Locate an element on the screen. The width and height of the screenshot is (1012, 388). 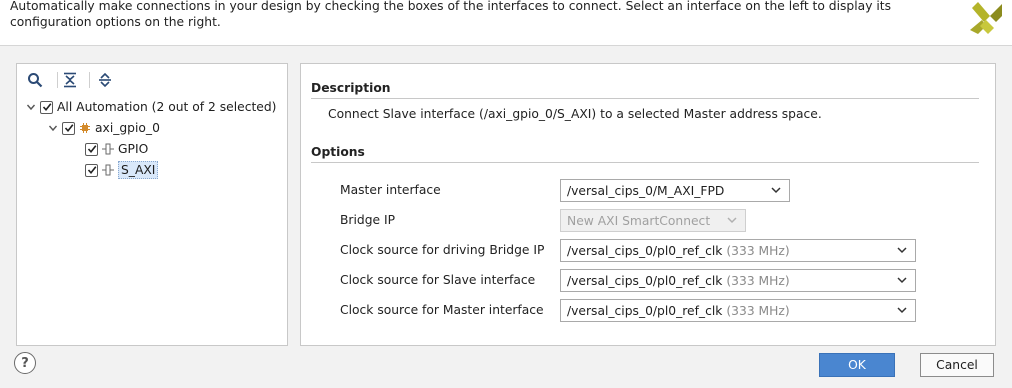
expand-all-button is located at coordinates (105, 80).